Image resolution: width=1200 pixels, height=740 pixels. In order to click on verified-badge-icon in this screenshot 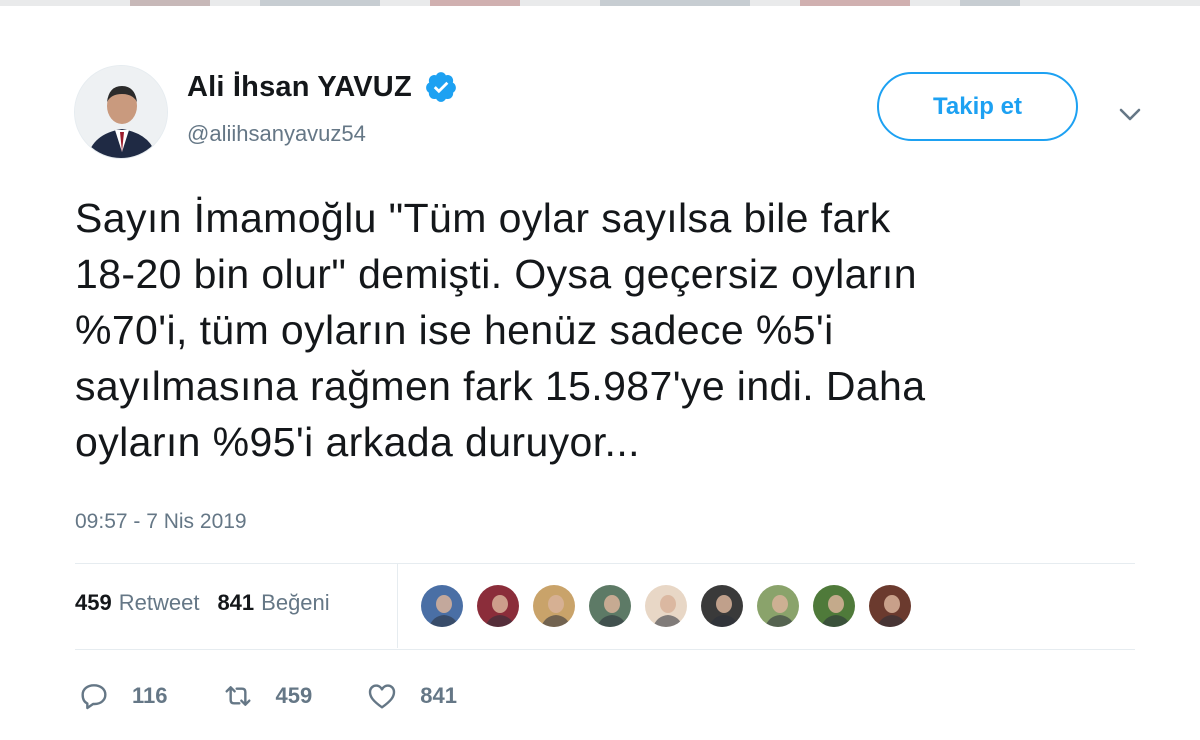, I will do `click(441, 87)`.